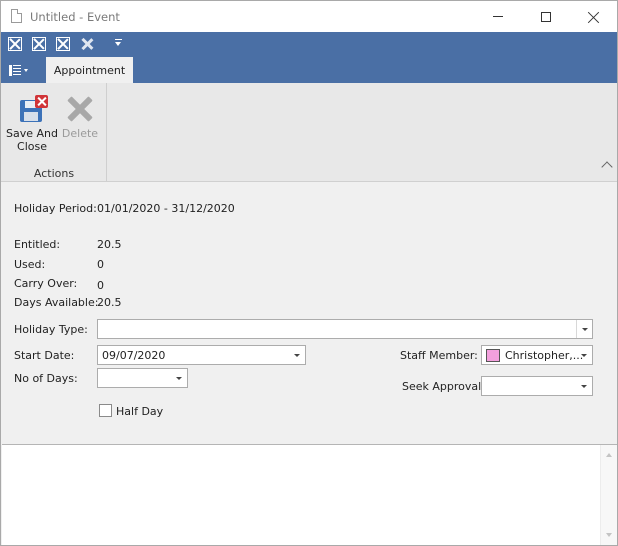 The width and height of the screenshot is (618, 546). I want to click on start-date-value: 09/07/2020, so click(134, 355).